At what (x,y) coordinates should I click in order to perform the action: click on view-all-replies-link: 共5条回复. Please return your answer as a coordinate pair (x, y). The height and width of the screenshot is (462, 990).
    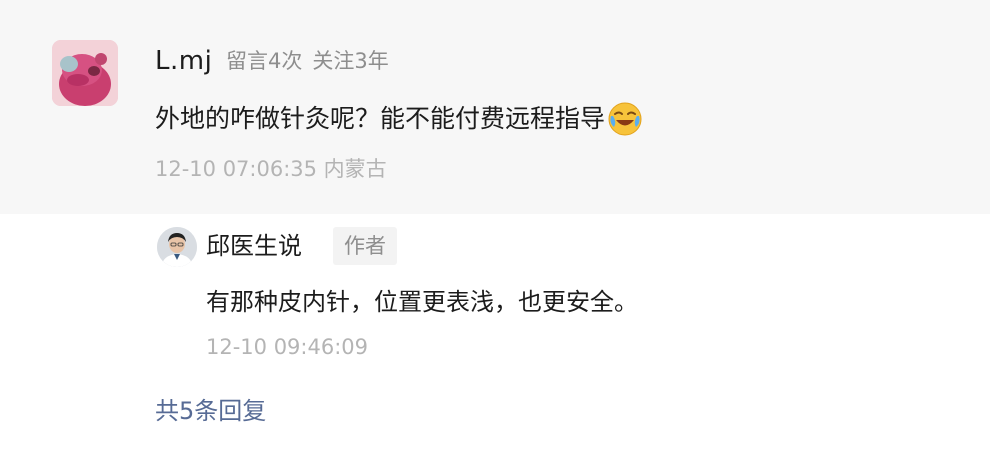
    Looking at the image, I should click on (210, 411).